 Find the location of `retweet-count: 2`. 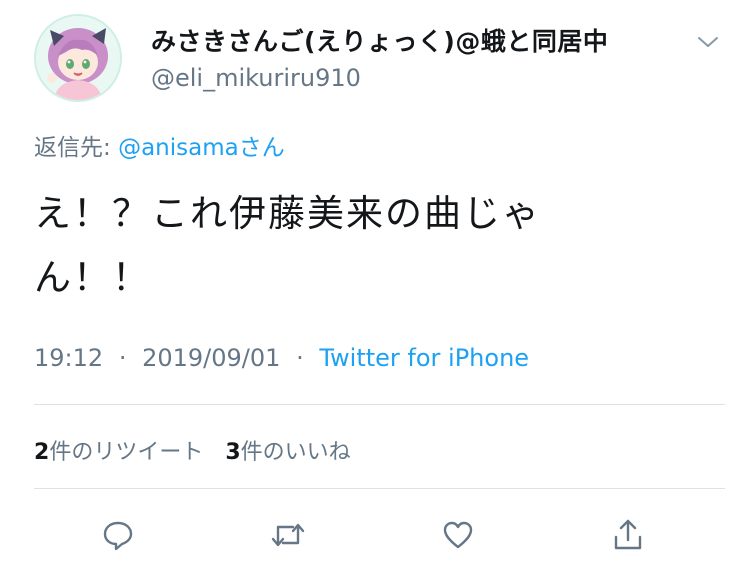

retweet-count: 2 is located at coordinates (42, 452).